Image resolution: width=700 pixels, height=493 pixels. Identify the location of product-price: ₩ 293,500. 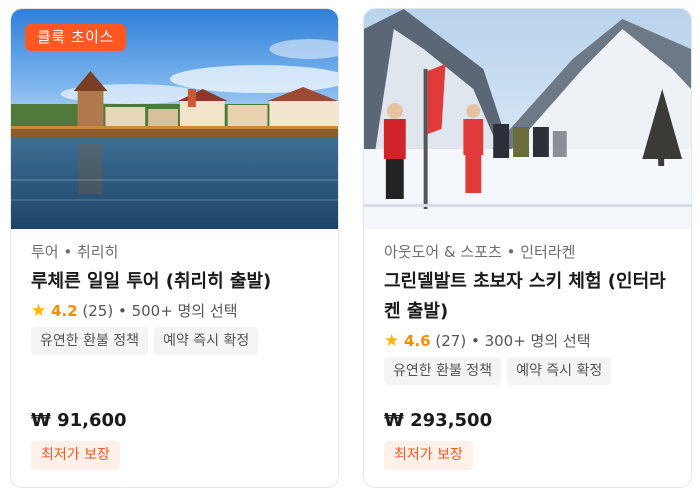
(438, 420).